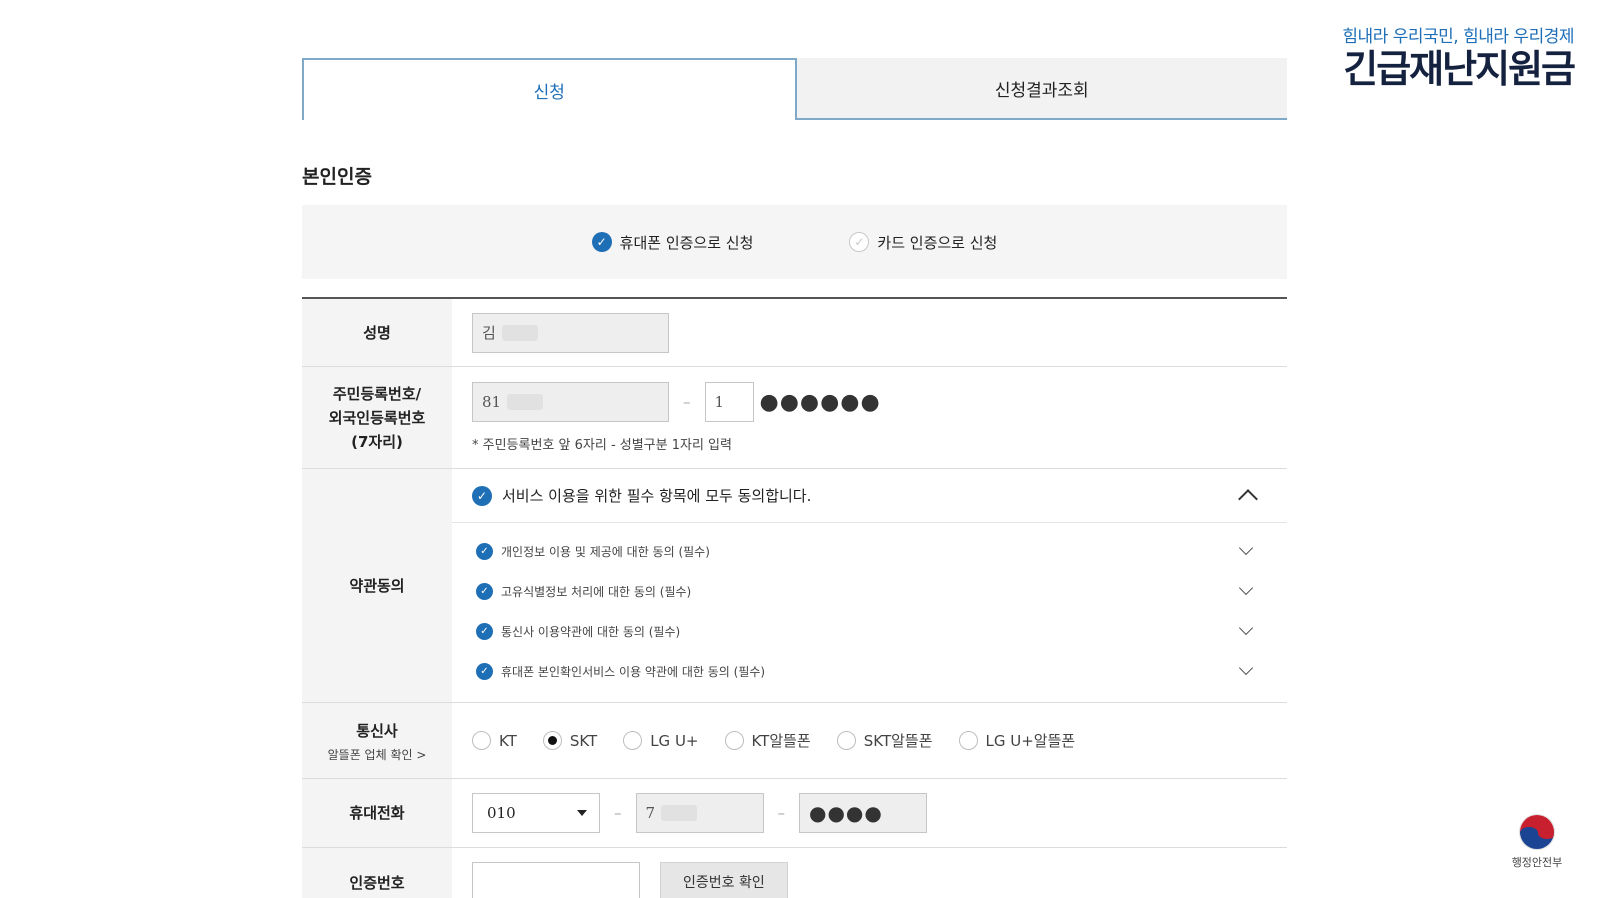 The width and height of the screenshot is (1612, 898). What do you see at coordinates (1041, 89) in the screenshot?
I see `tab-result-lookup: 신청결과조회` at bounding box center [1041, 89].